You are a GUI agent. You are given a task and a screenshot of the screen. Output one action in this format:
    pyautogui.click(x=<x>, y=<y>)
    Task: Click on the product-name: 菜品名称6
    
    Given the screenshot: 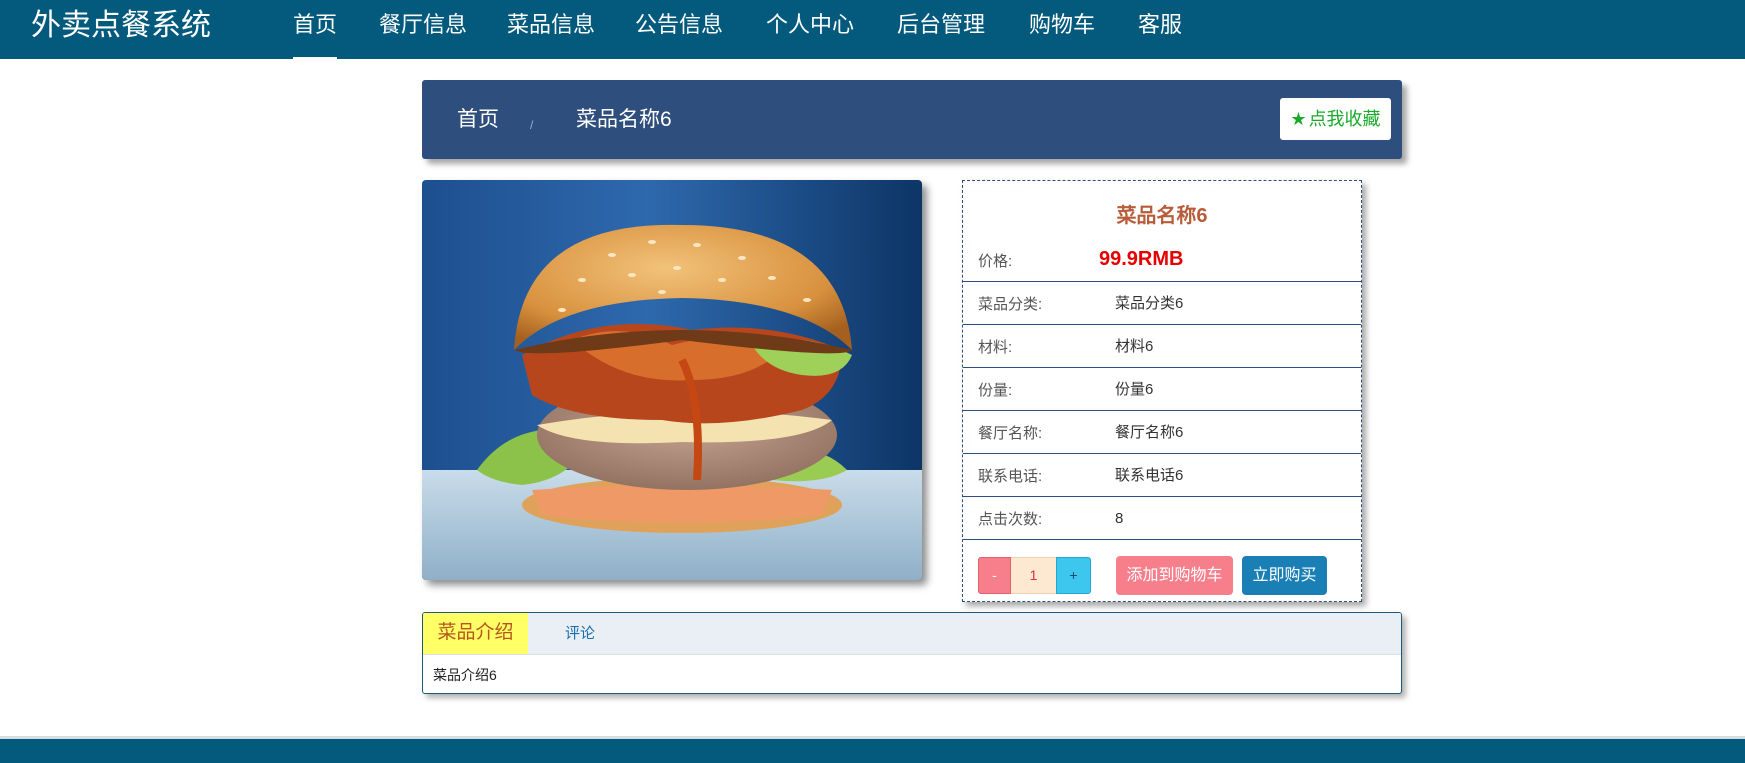 What is the action you would take?
    pyautogui.click(x=1162, y=216)
    